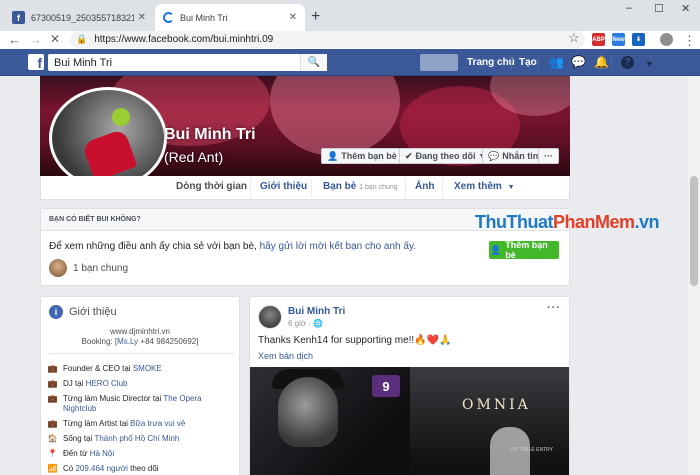  Describe the element at coordinates (141, 353) in the screenshot. I see `divider` at that location.